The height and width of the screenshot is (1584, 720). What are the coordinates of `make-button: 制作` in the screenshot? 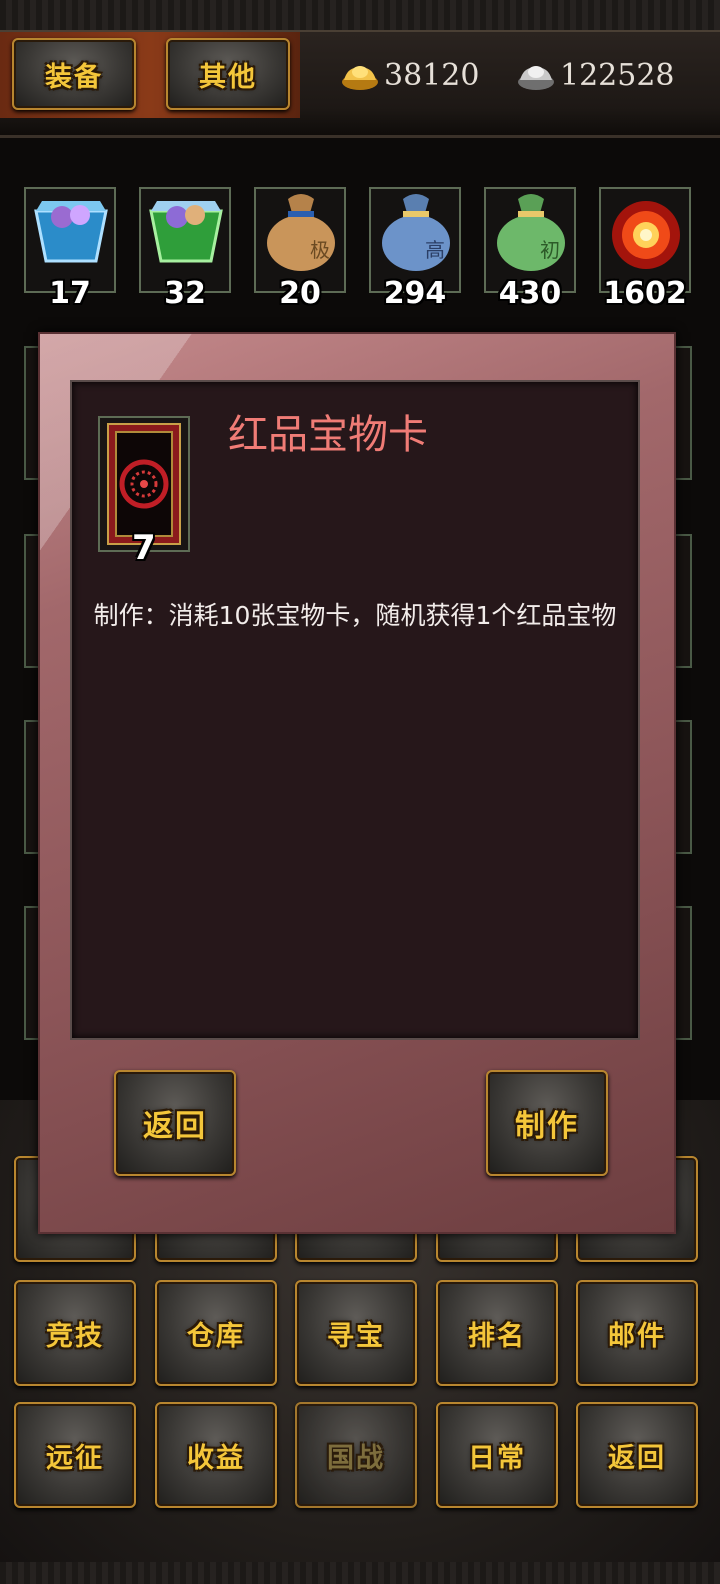 It's located at (547, 1123).